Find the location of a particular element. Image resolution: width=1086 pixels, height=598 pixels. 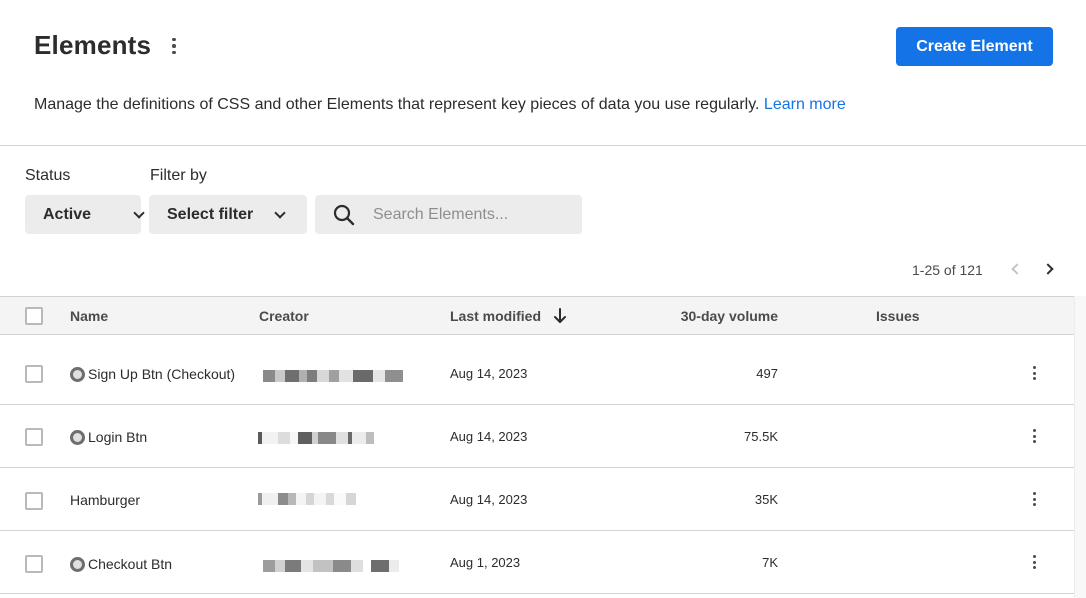

column-header-last-modified: Last modified is located at coordinates (495, 316).